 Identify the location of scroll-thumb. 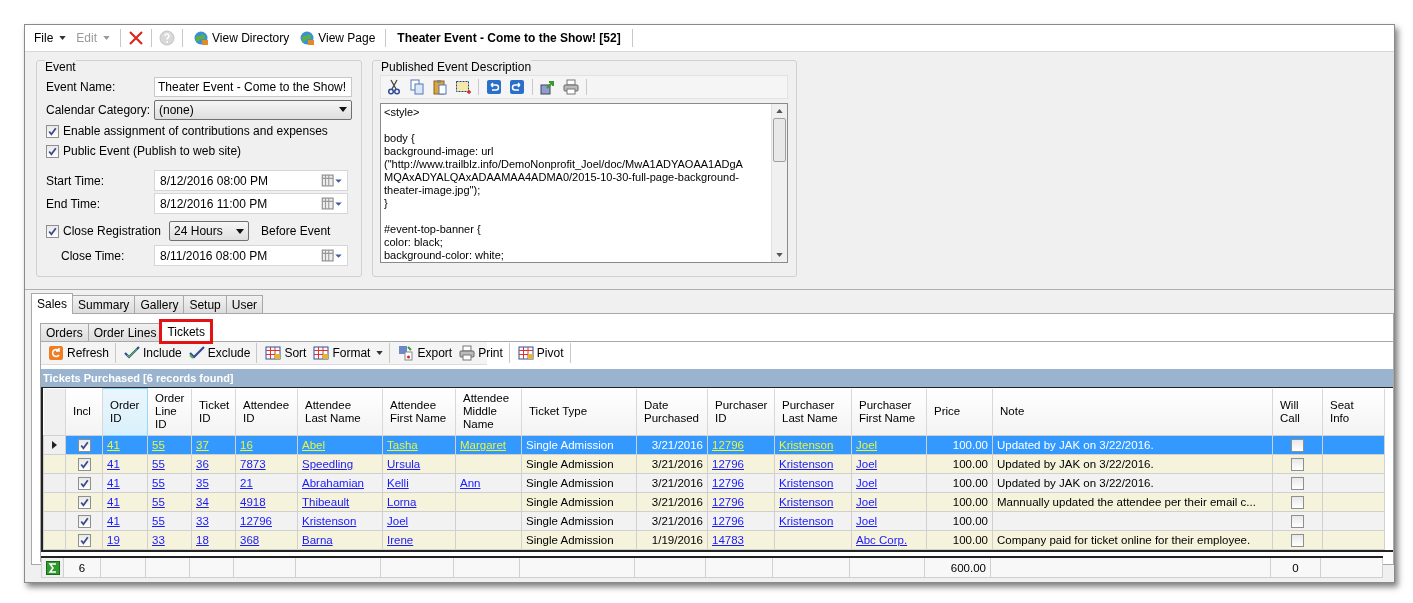
(779, 140).